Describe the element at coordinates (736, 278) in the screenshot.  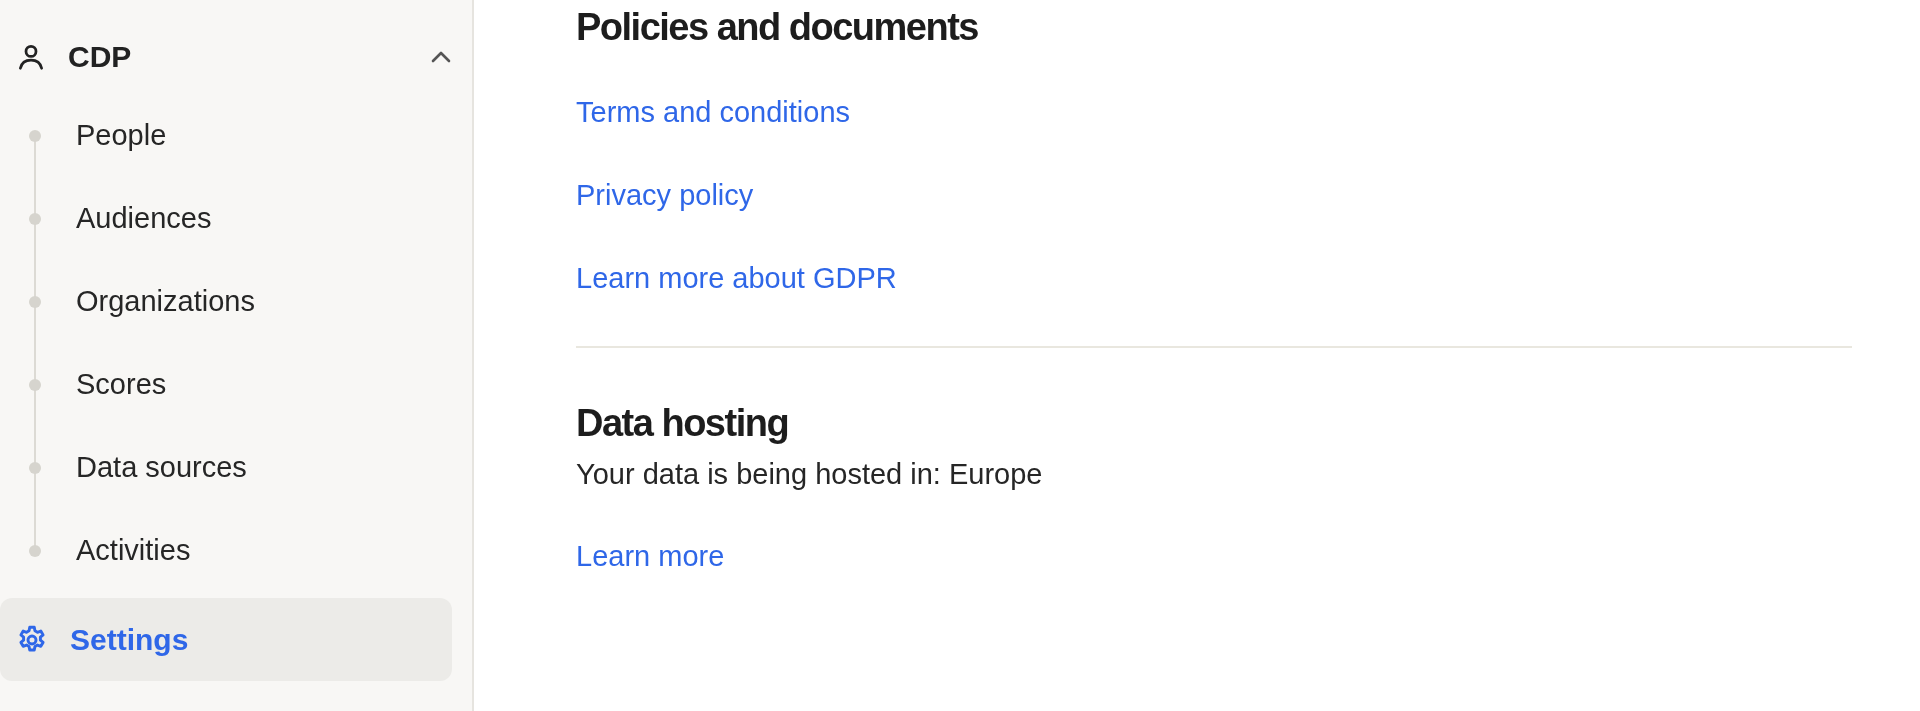
I see `link: Learn more about GDPR` at that location.